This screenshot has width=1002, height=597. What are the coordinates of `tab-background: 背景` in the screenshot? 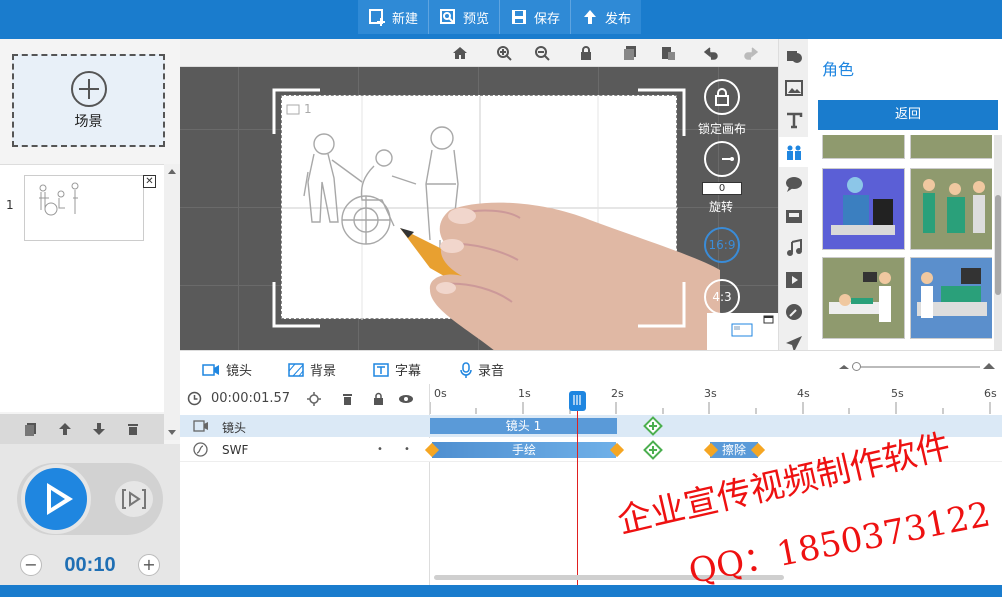 It's located at (312, 369).